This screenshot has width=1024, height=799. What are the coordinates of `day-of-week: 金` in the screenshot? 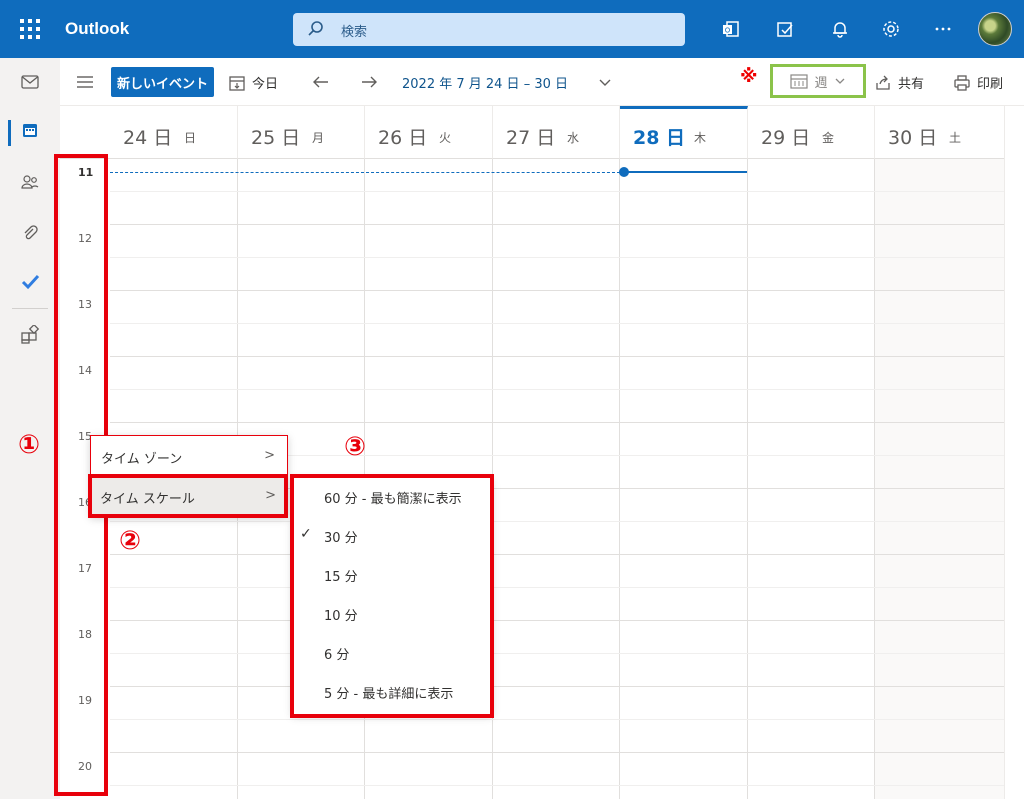 It's located at (828, 138).